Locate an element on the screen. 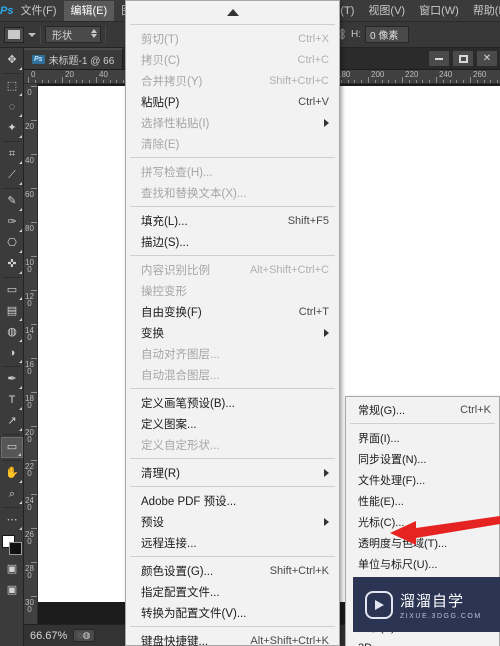  ruler-tick-label: 160 is located at coordinates (29, 368).